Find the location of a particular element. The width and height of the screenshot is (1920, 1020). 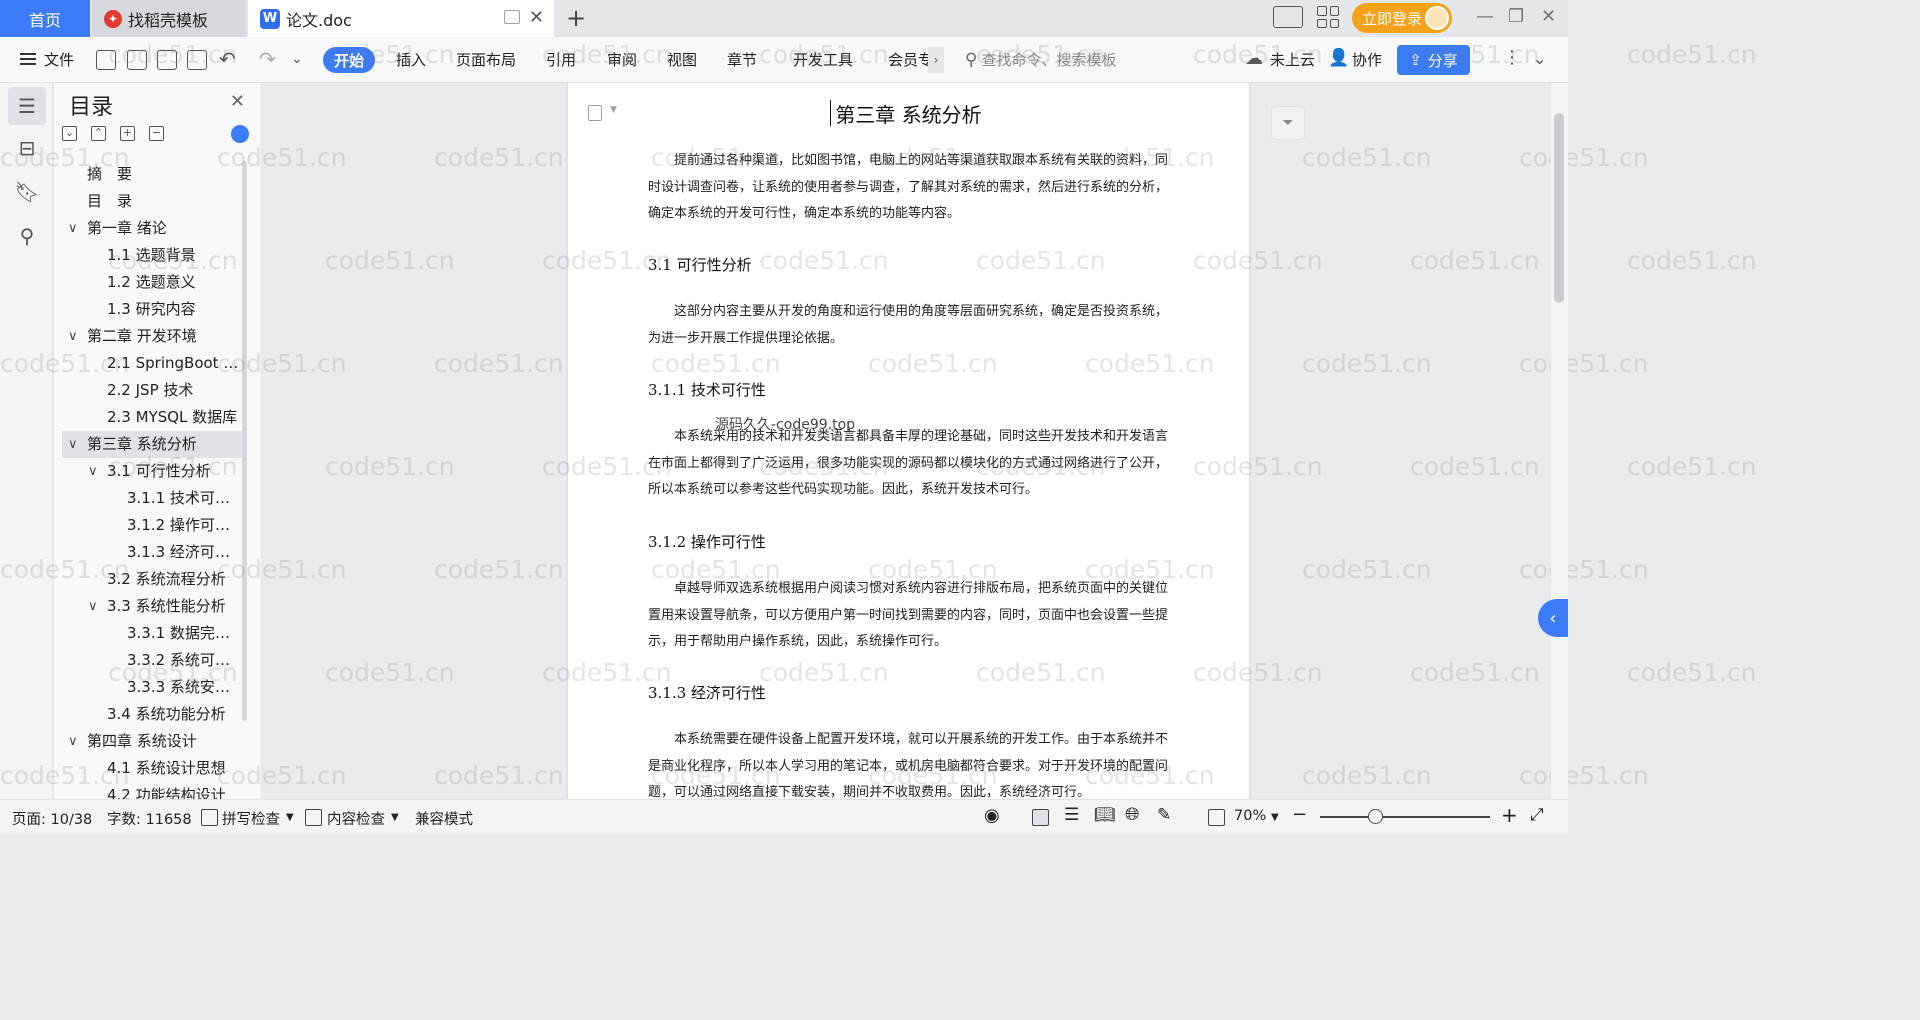

toc-item: 2.1 SpringBoot 框架 is located at coordinates (149, 363).